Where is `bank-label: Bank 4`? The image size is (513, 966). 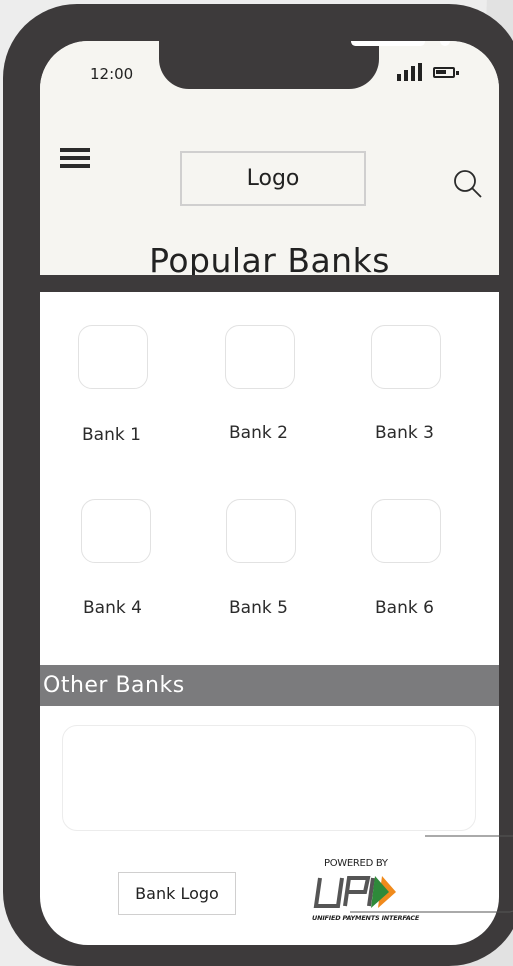 bank-label: Bank 4 is located at coordinates (112, 608).